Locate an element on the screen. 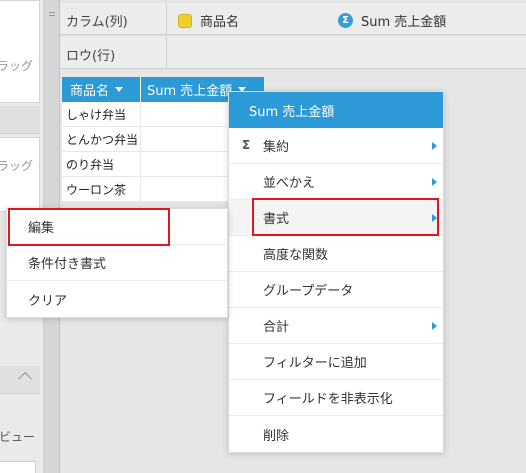  row-product-cell: とんかつ弁当 is located at coordinates (101, 139).